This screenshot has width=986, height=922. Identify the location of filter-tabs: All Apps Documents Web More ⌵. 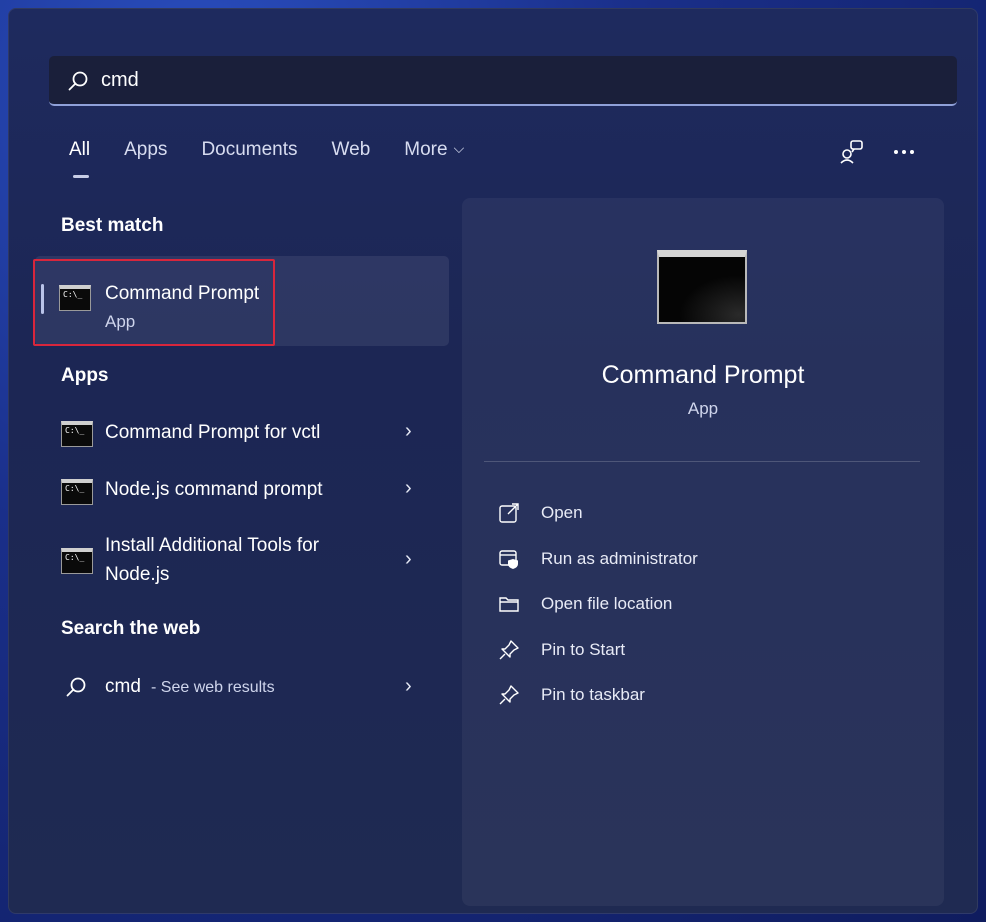
(283, 159).